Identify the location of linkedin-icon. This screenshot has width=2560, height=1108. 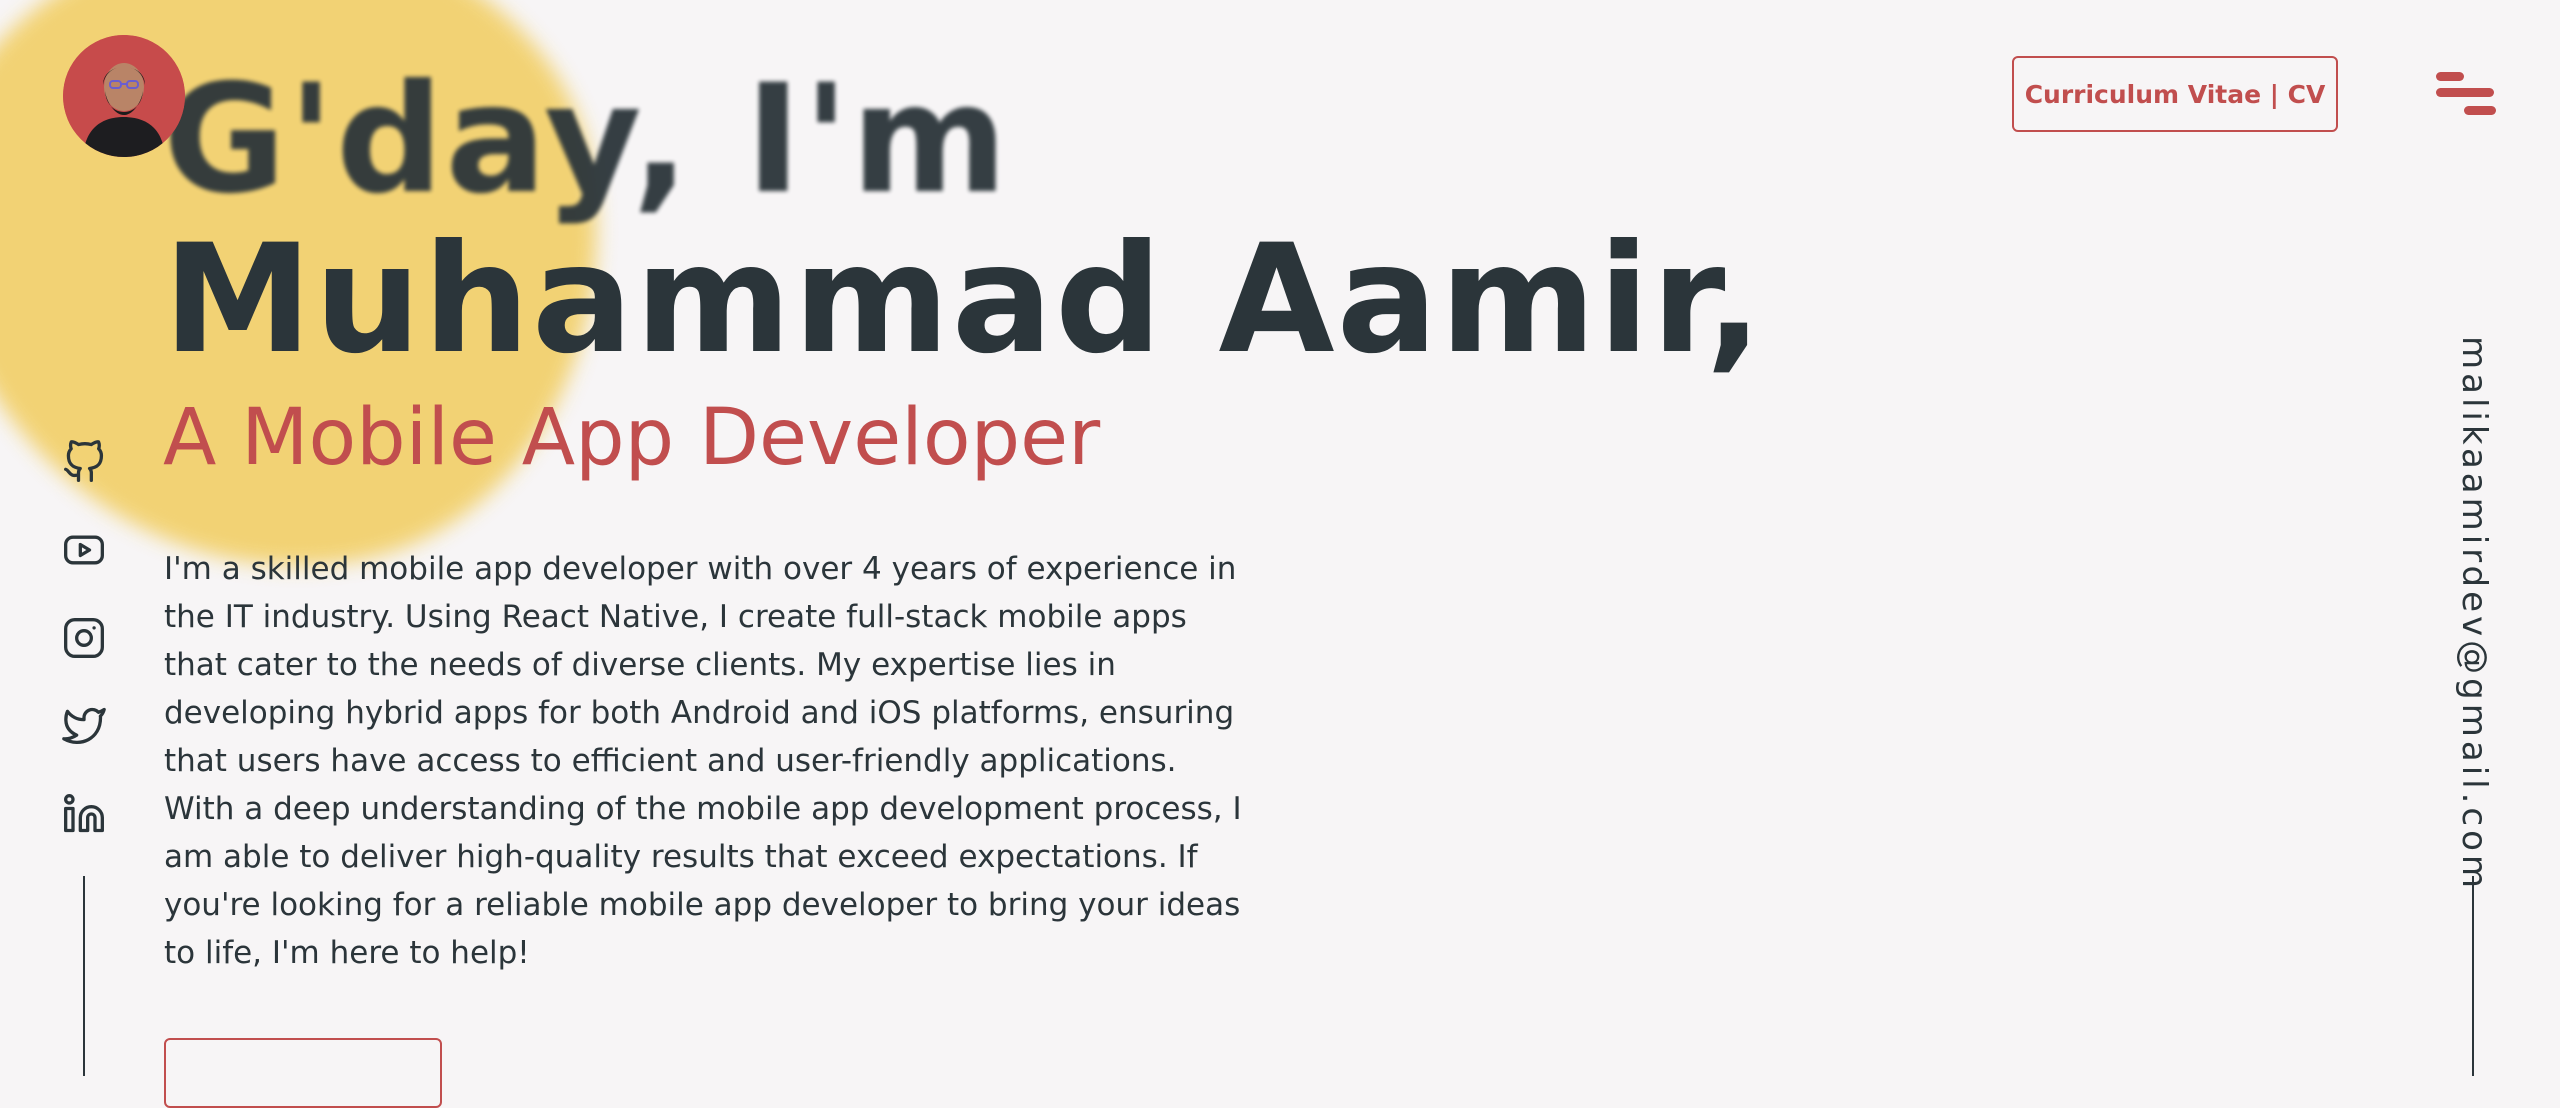
(84, 813).